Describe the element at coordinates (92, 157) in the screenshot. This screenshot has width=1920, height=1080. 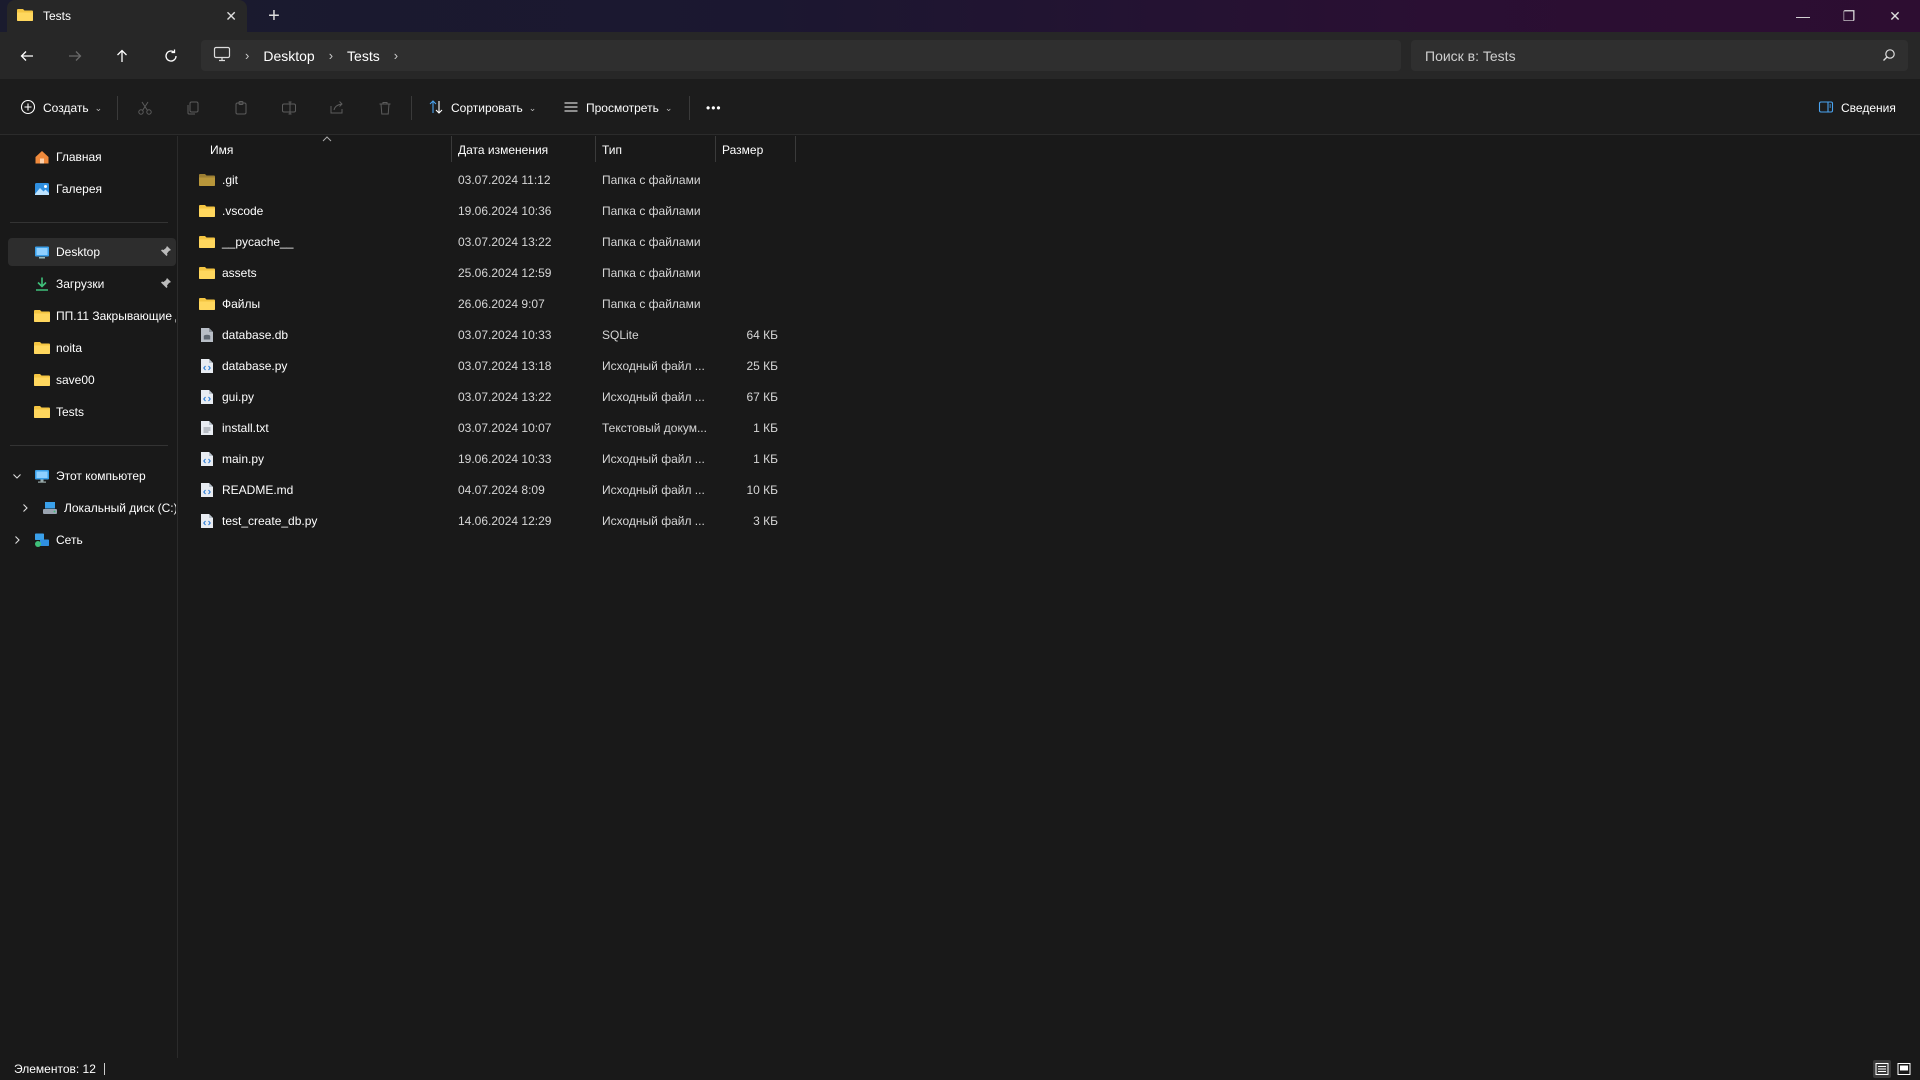
I see `sidebar-item-home: Главная` at that location.